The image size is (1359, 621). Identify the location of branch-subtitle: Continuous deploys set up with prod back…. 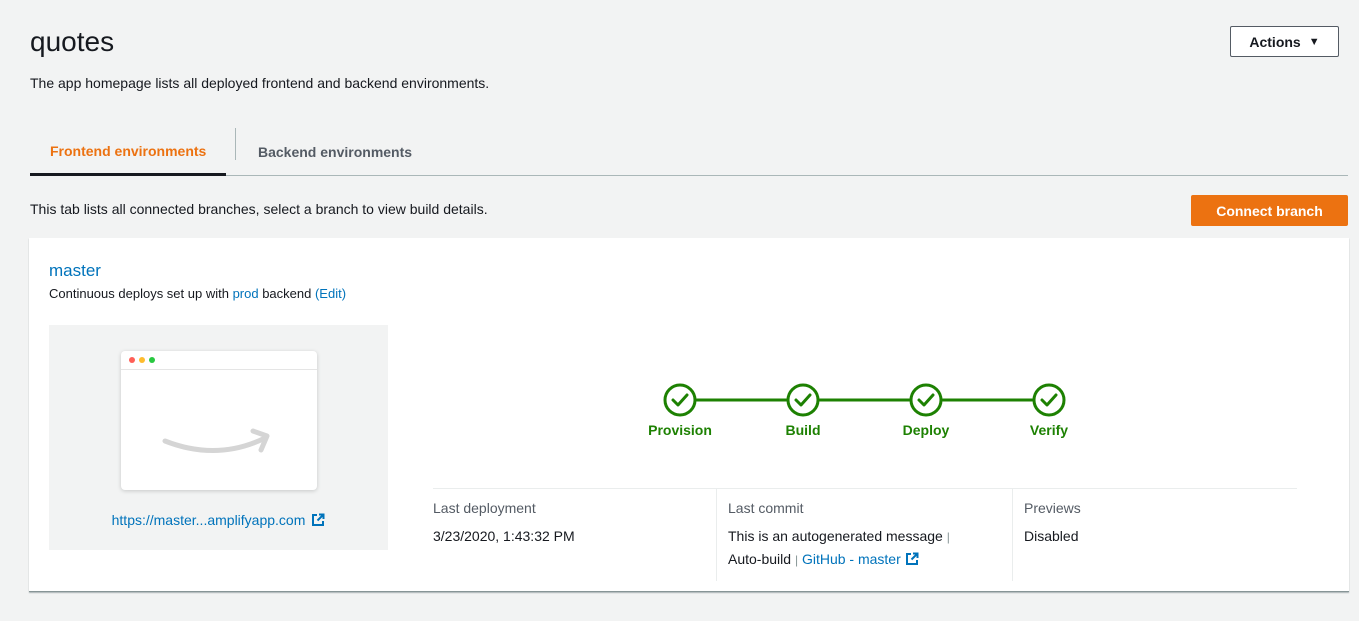
(197, 293).